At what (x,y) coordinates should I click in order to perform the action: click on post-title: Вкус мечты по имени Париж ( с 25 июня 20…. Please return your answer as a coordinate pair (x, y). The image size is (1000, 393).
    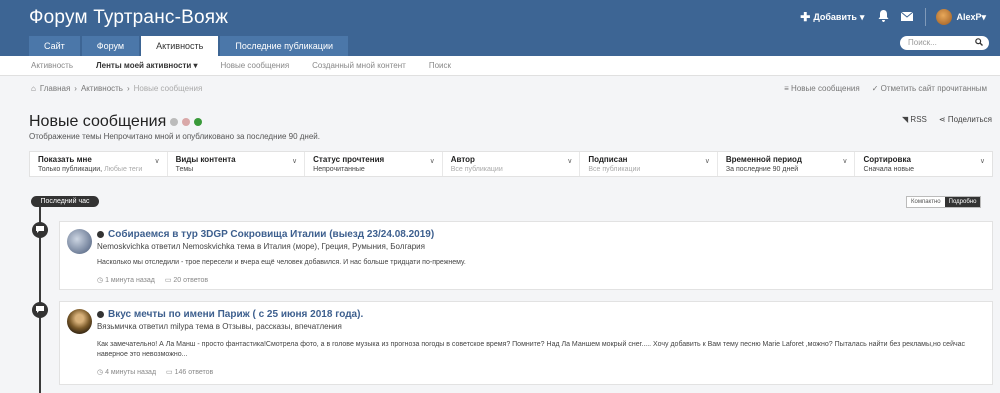
    Looking at the image, I should click on (236, 314).